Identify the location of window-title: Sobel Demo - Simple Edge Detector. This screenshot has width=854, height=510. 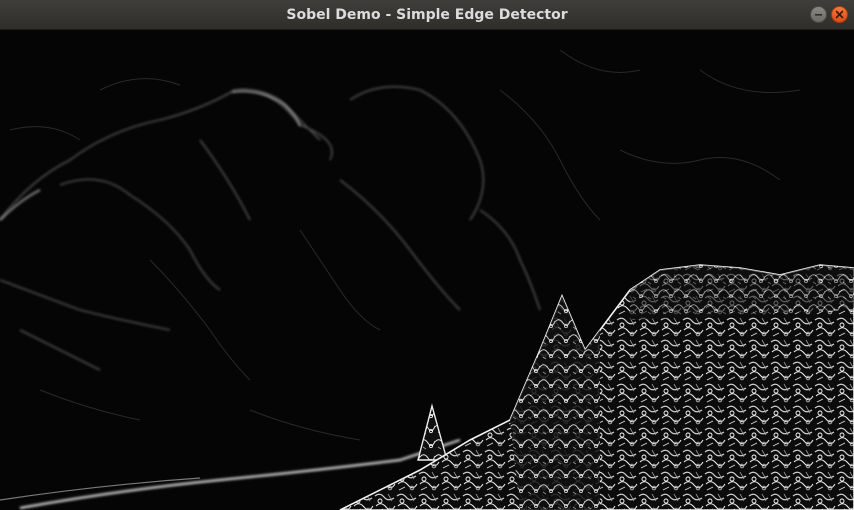
(427, 15).